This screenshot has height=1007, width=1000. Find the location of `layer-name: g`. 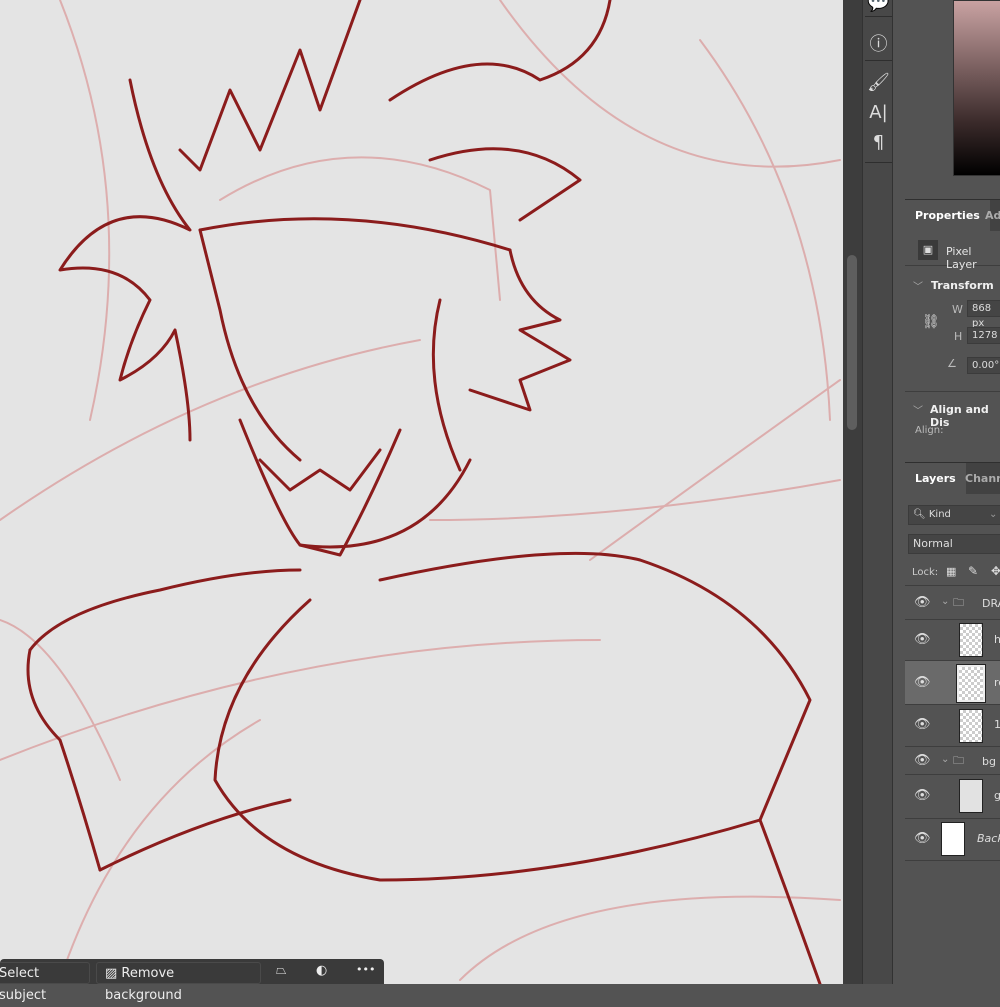

layer-name: g is located at coordinates (997, 795).